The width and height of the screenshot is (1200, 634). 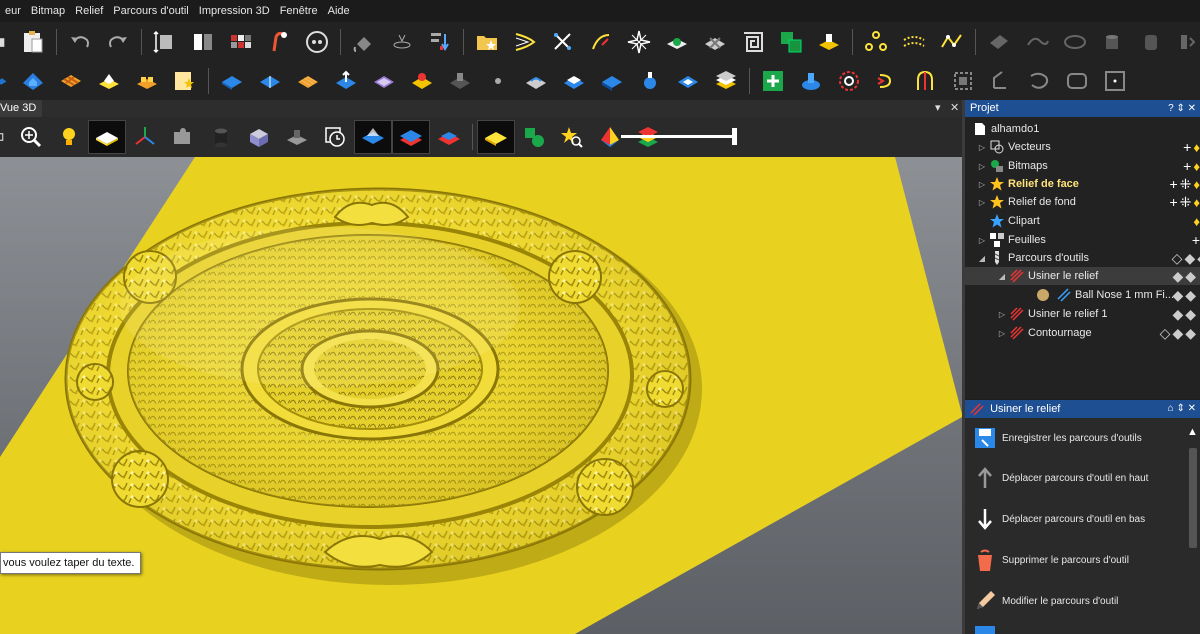 What do you see at coordinates (572, 137) in the screenshot?
I see `star-search-icon` at bounding box center [572, 137].